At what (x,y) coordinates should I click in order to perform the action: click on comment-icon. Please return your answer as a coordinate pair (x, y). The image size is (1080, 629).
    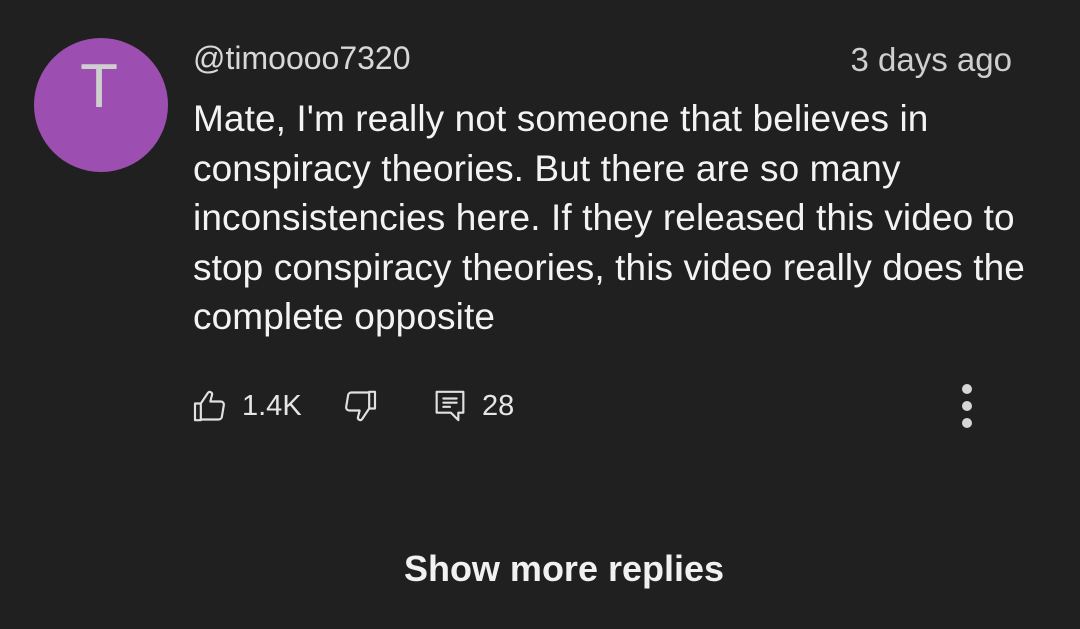
    Looking at the image, I should click on (450, 406).